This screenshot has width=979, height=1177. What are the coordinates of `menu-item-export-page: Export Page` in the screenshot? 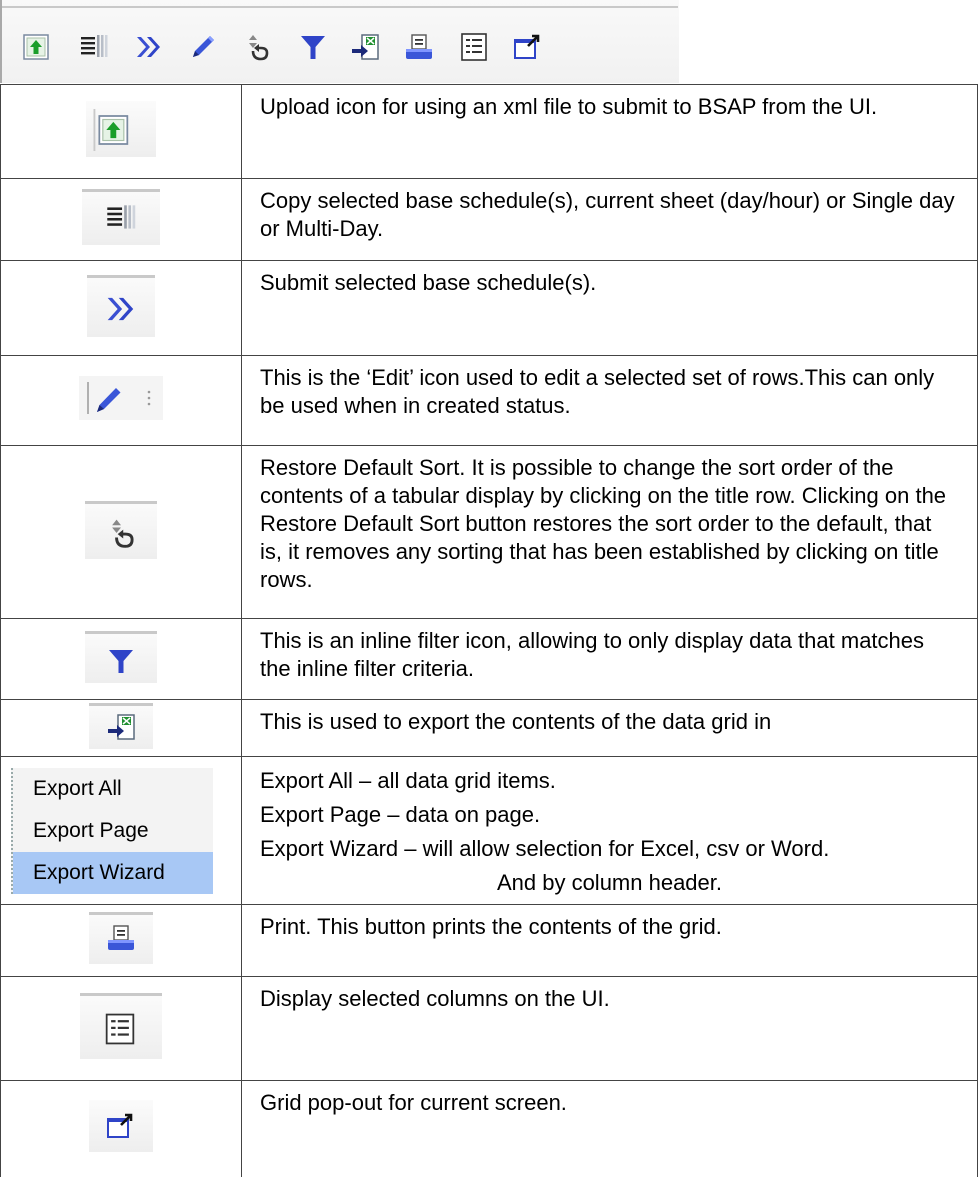 It's located at (113, 831).